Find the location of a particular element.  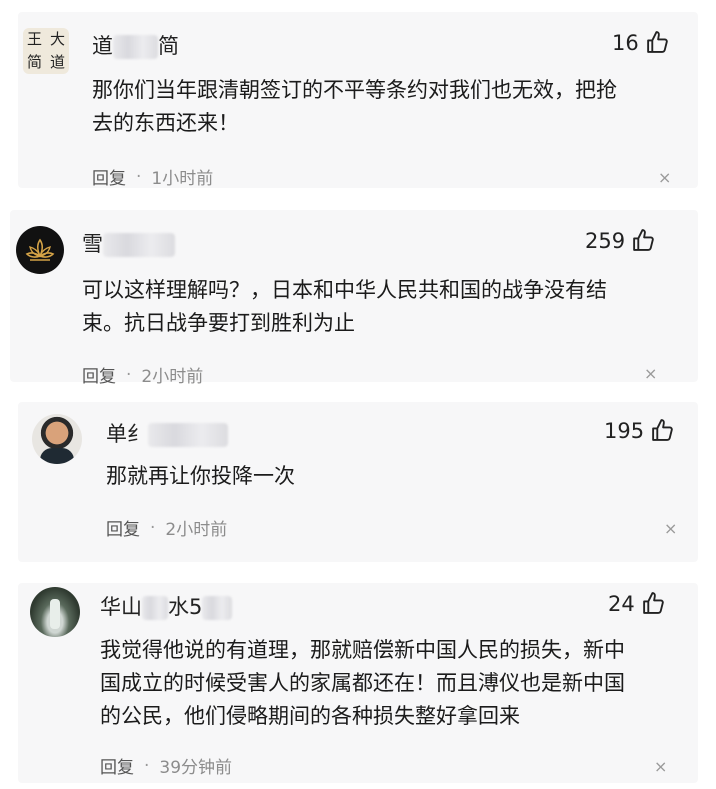

comment-text: 那你们当年跟清朝签订的不平等条约对我们也无效，把抢 去的东西还来！ is located at coordinates (392, 107).